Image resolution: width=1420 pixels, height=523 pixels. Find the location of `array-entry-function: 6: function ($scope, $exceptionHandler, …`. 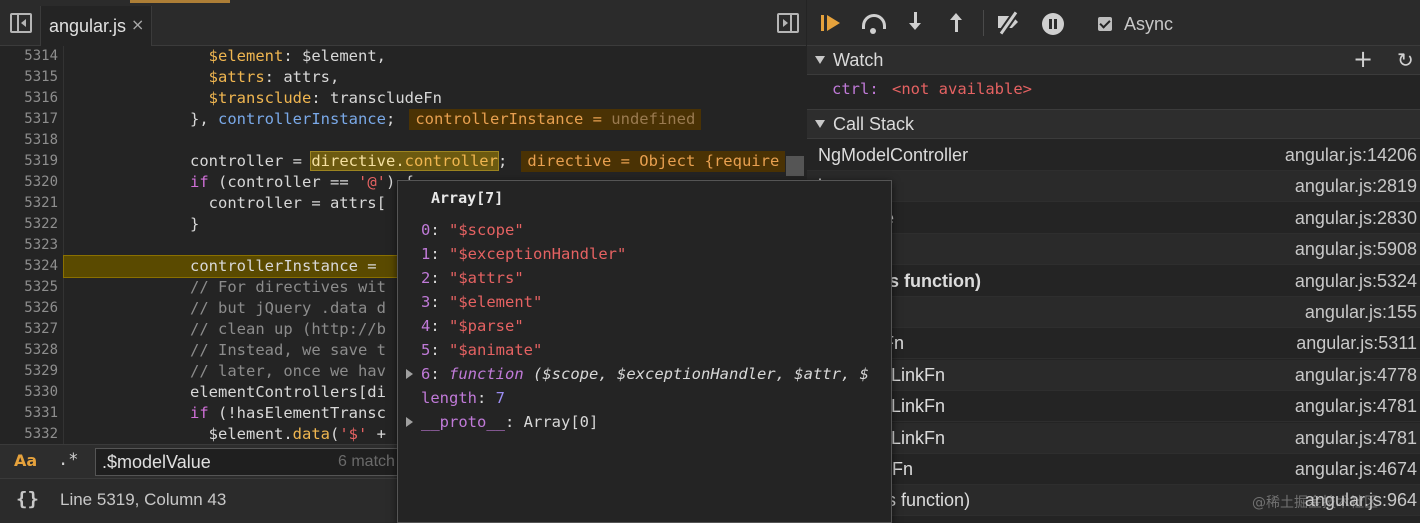

array-entry-function: 6: function ($scope, $exceptionHandler, … is located at coordinates (645, 374).